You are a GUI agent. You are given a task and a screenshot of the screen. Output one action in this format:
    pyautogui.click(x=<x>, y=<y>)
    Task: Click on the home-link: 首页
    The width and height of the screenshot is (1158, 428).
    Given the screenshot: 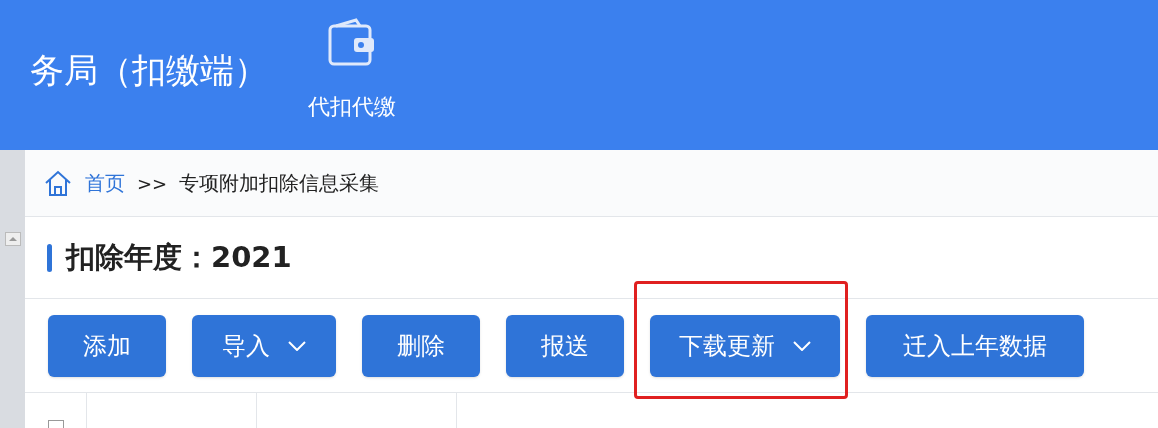 What is the action you would take?
    pyautogui.click(x=105, y=183)
    